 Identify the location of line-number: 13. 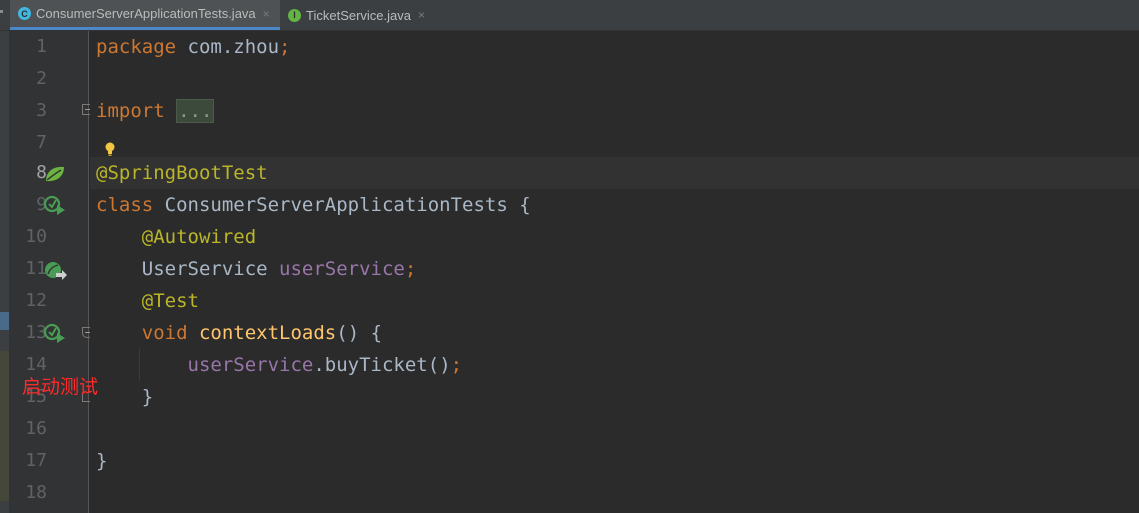
(36, 332).